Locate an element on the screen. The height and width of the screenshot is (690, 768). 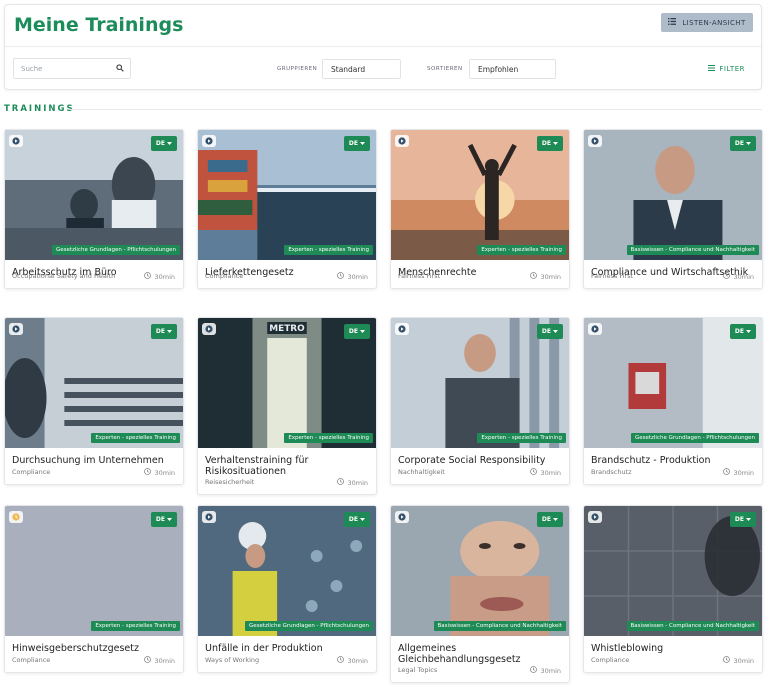
sort-label: SORTIEREN is located at coordinates (445, 69).